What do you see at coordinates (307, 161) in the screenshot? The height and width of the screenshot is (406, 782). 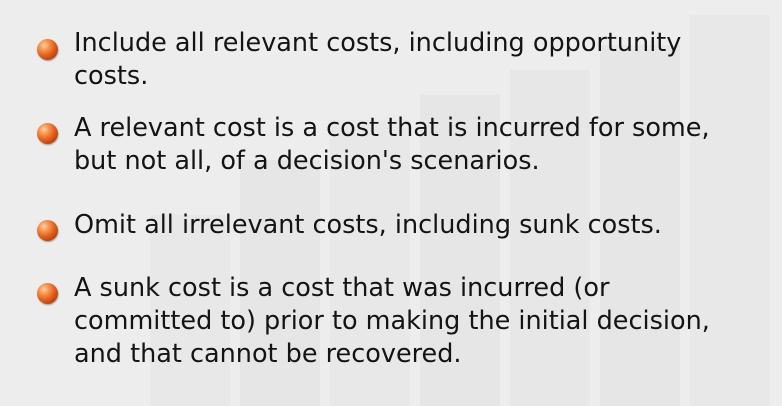 I see `bullet-line: but not all, of a decision's scenarios.` at bounding box center [307, 161].